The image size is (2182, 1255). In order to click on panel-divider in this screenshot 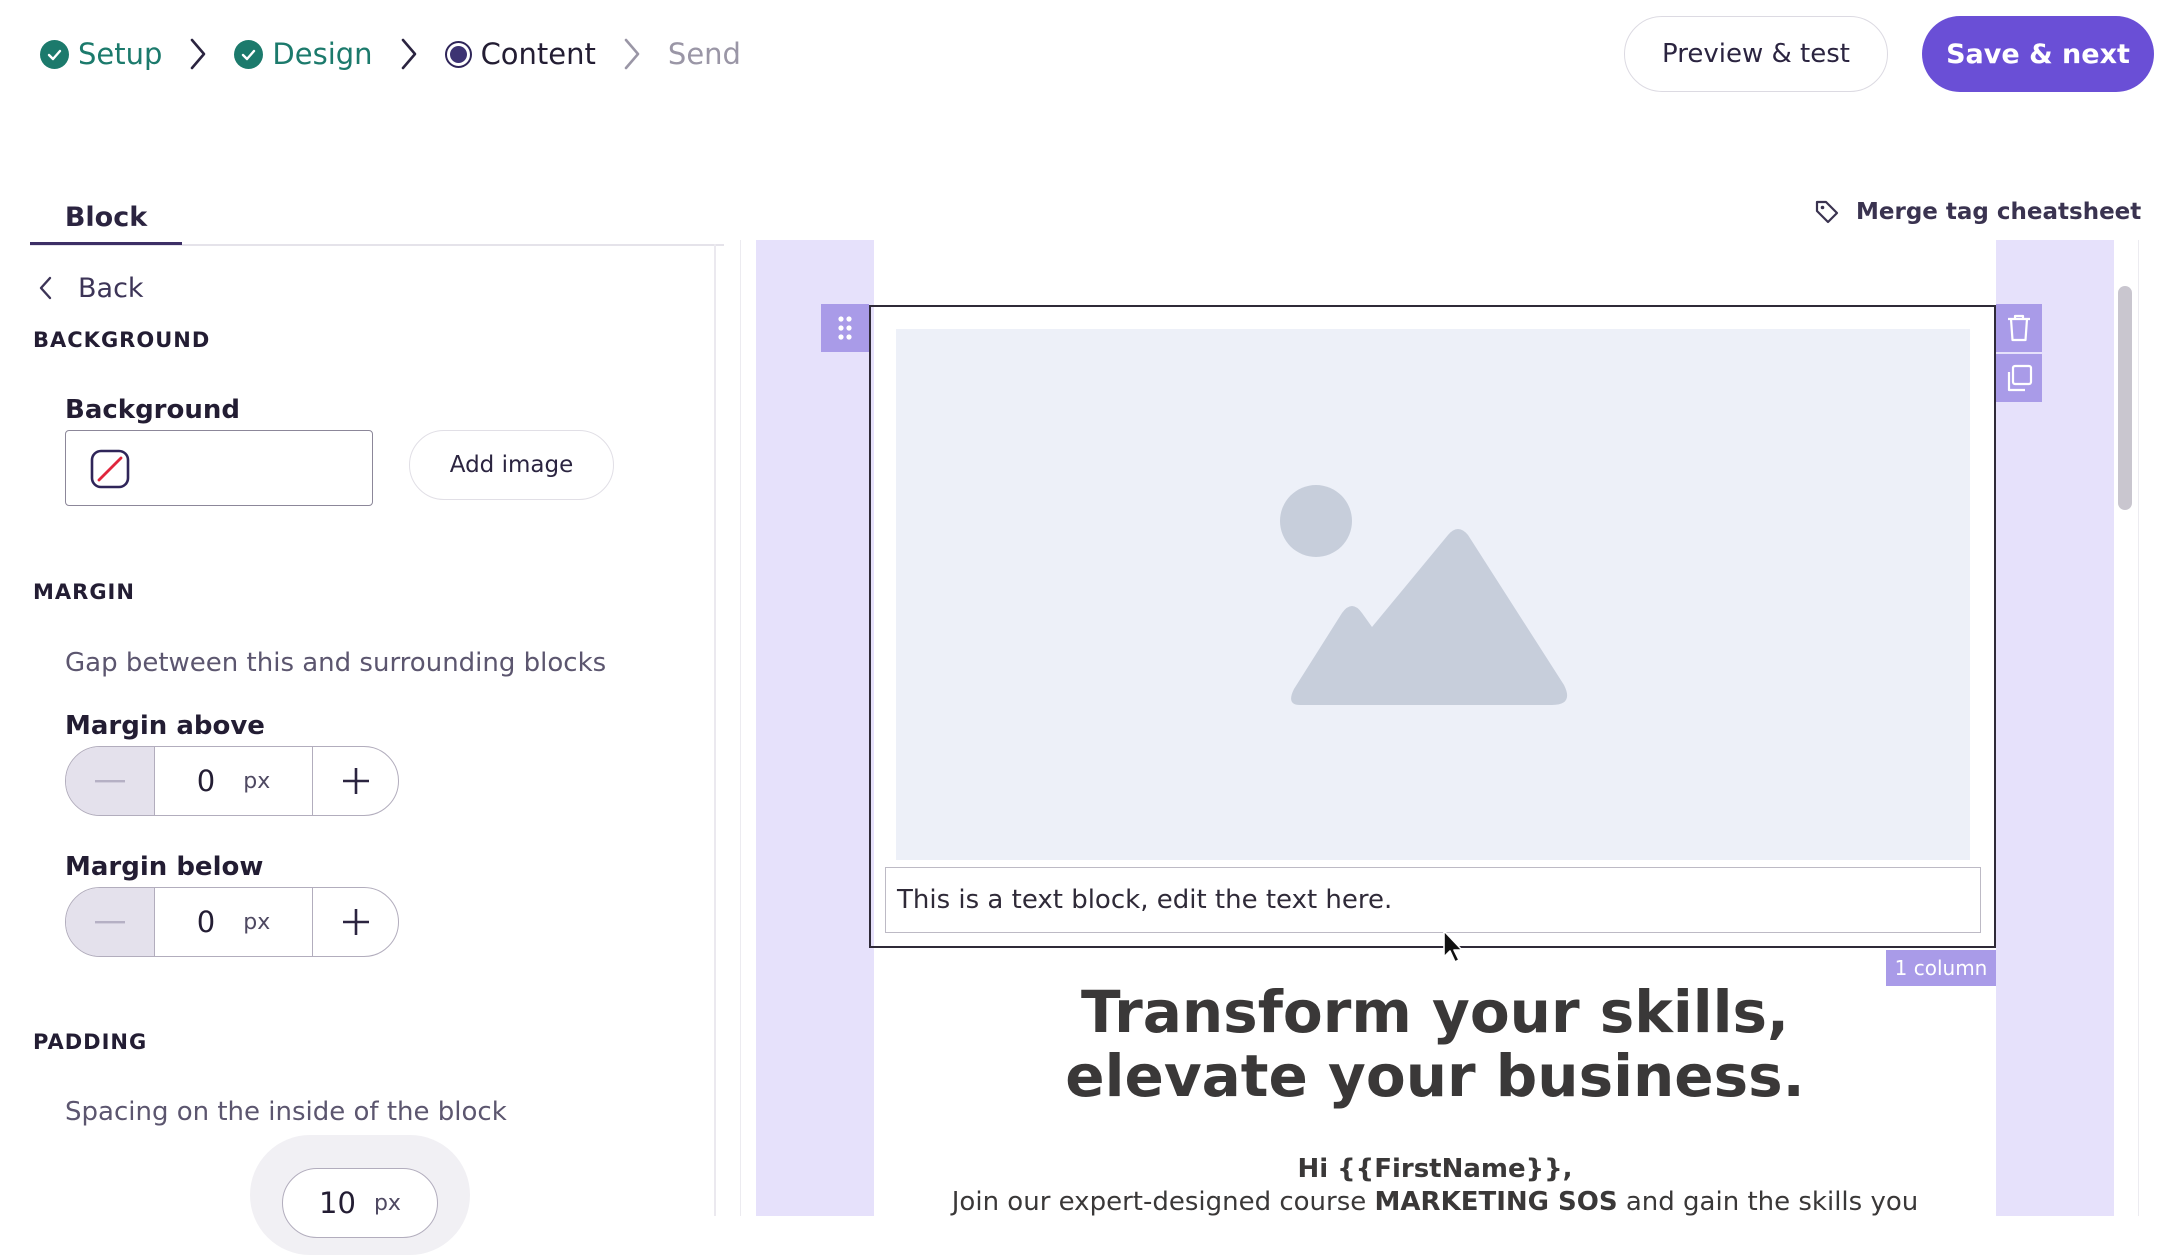, I will do `click(715, 730)`.